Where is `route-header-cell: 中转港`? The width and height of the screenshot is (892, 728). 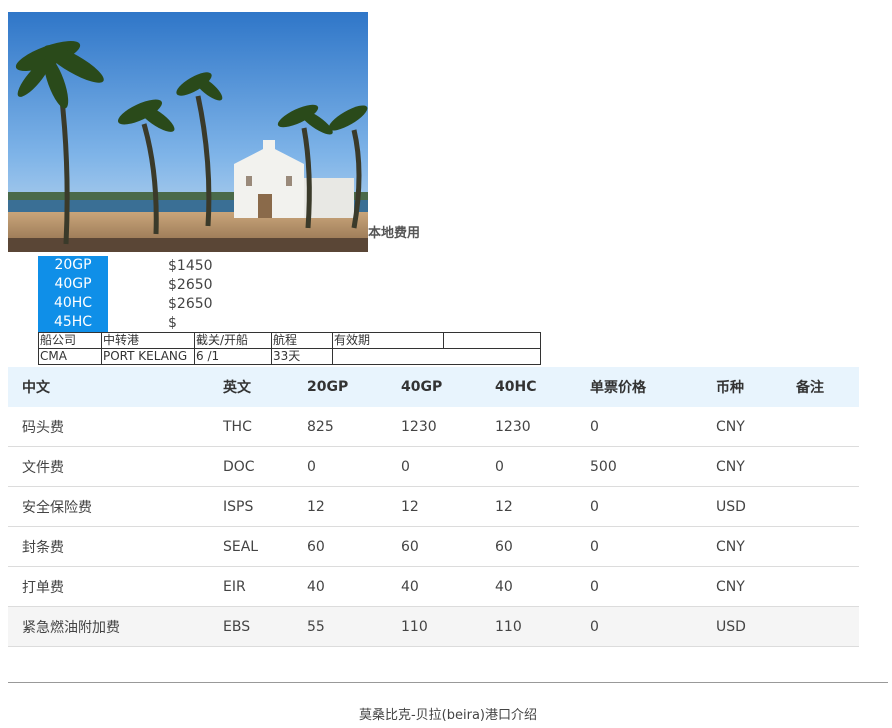
route-header-cell: 中转港 is located at coordinates (148, 340).